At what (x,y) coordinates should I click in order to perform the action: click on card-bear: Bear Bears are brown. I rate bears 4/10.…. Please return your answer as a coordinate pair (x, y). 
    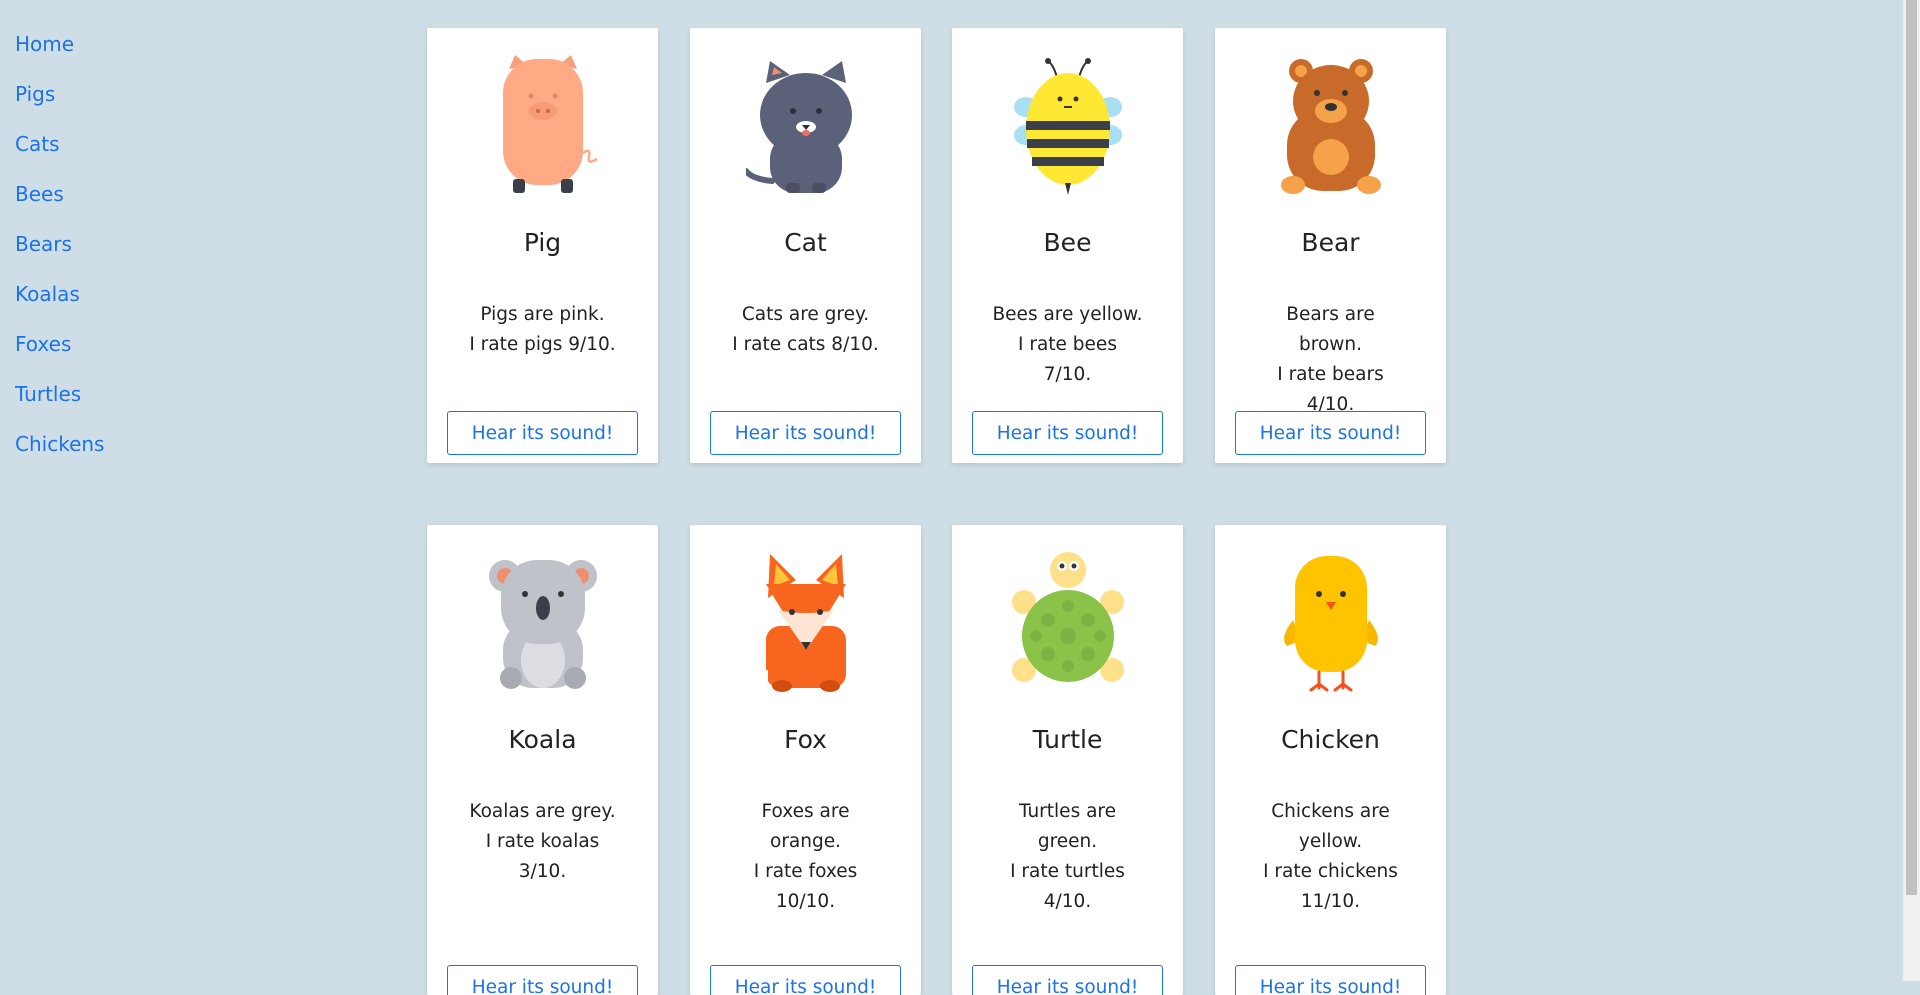
    Looking at the image, I should click on (1330, 245).